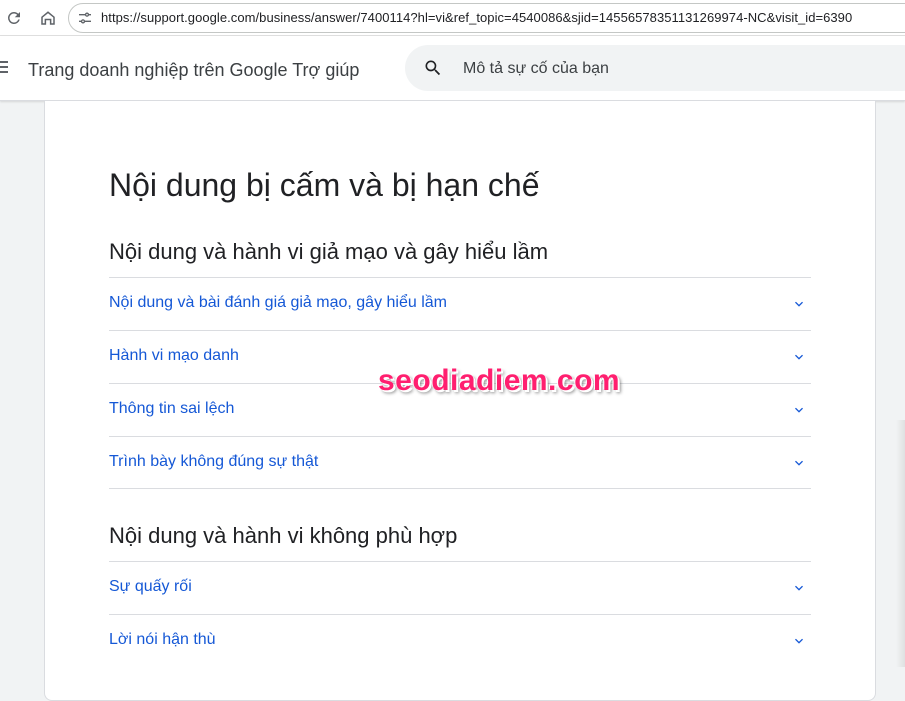 The image size is (905, 701). Describe the element at coordinates (174, 355) in the screenshot. I see `accordion-item-label: Hành vi mạo danh` at that location.